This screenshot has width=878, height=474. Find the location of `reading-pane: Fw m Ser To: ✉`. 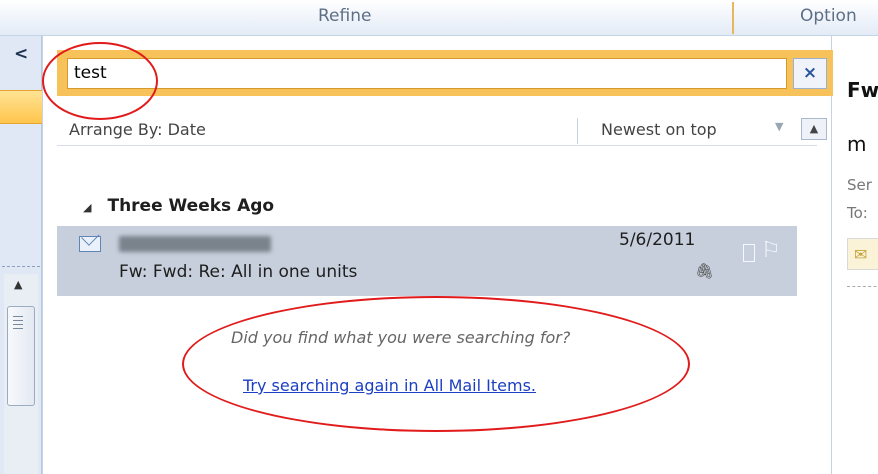

reading-pane: Fw m Ser To: ✉ is located at coordinates (855, 255).